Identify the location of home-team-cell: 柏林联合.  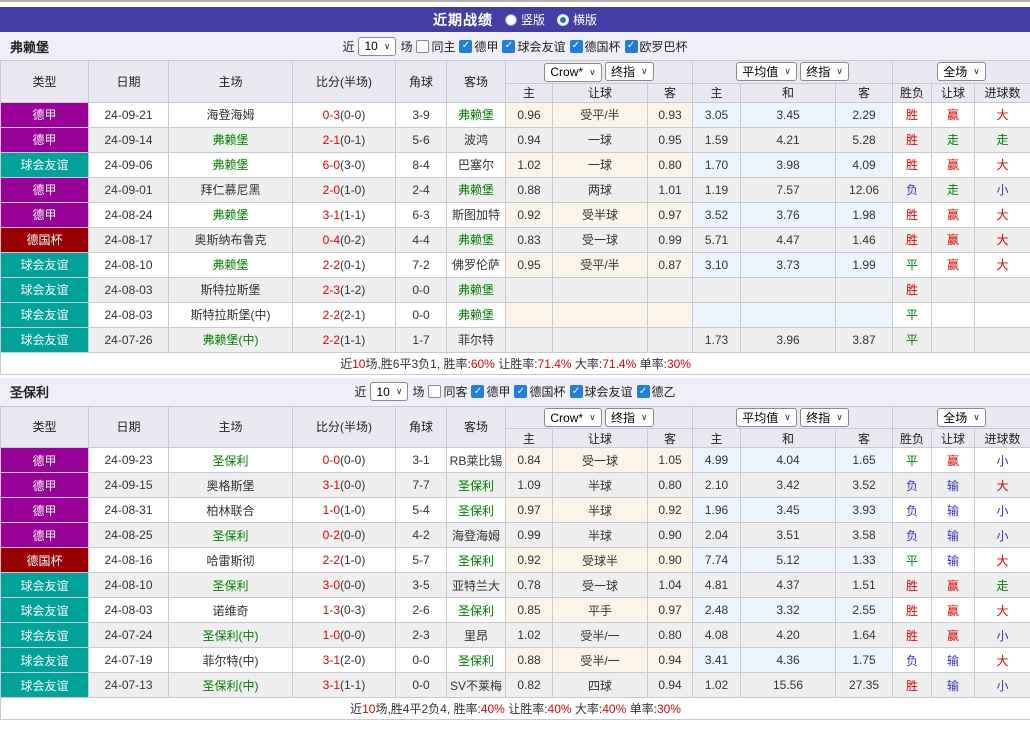
(230, 510).